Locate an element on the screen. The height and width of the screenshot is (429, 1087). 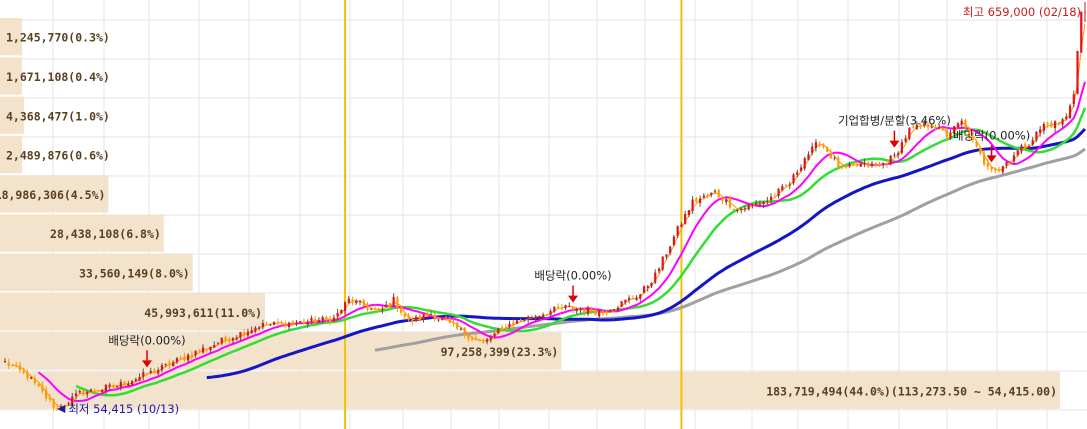
event-label-2: 기업합병/분할(3.46%) is located at coordinates (894, 121).